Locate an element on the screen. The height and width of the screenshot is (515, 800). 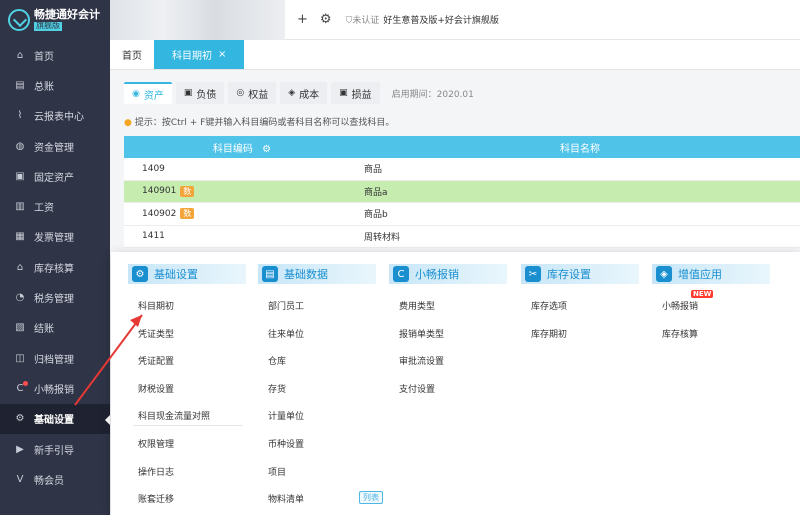
menu-item: 账套迁移 is located at coordinates (156, 498).